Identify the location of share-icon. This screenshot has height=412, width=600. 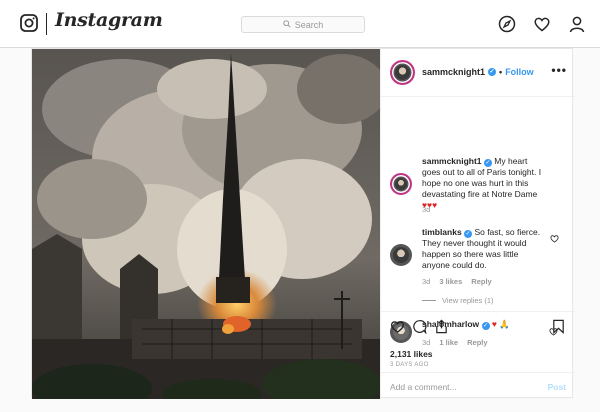
(441, 326).